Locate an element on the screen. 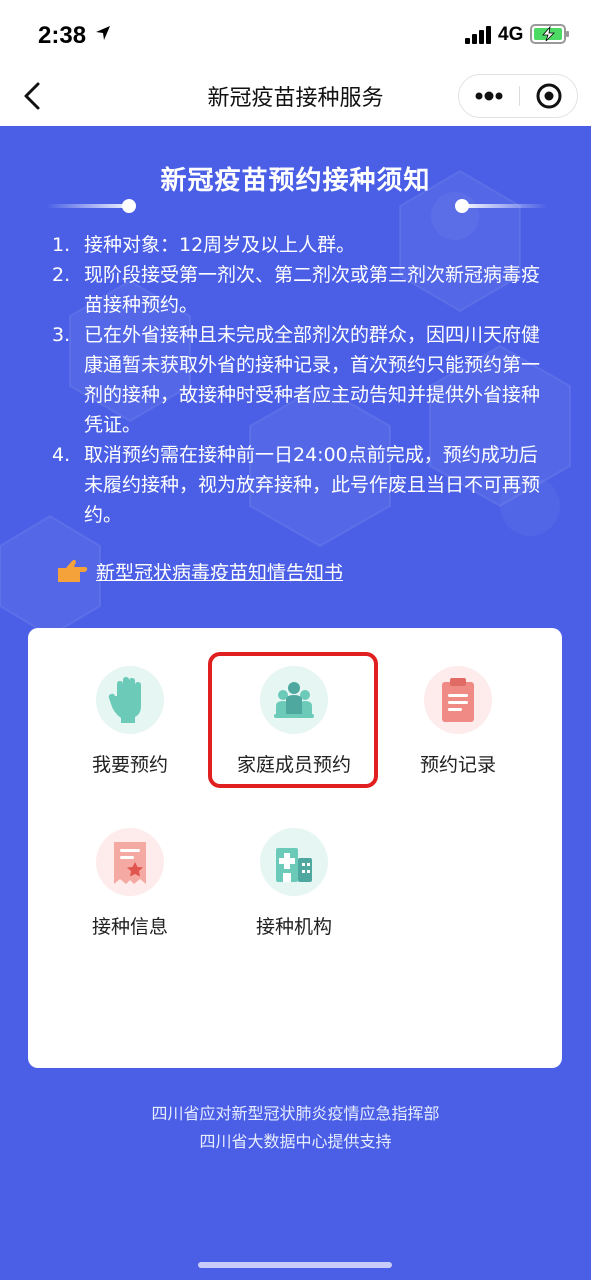  service-my-booking: 我要预约 is located at coordinates (130, 731).